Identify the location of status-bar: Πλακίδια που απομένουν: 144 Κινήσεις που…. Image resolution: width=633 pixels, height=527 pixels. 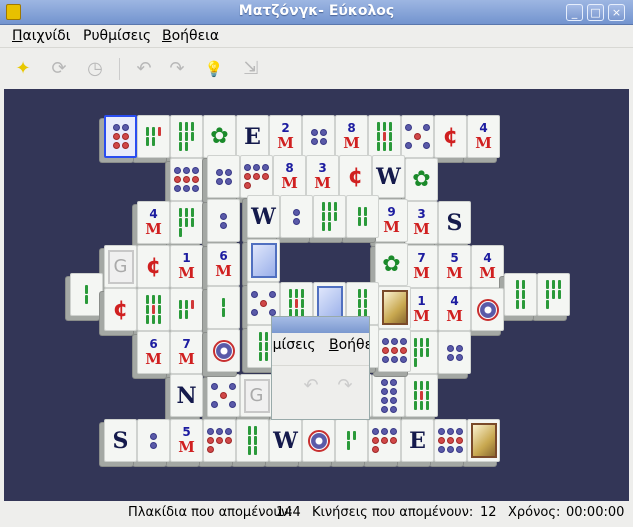
(316, 514).